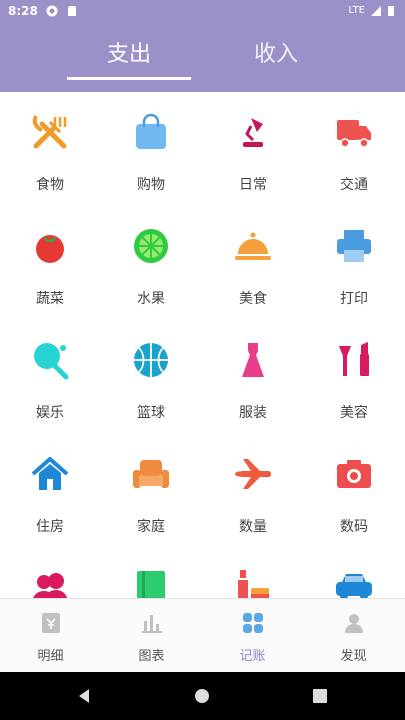 The height and width of the screenshot is (720, 405). Describe the element at coordinates (151, 413) in the screenshot. I see `category-label: 篮球` at that location.